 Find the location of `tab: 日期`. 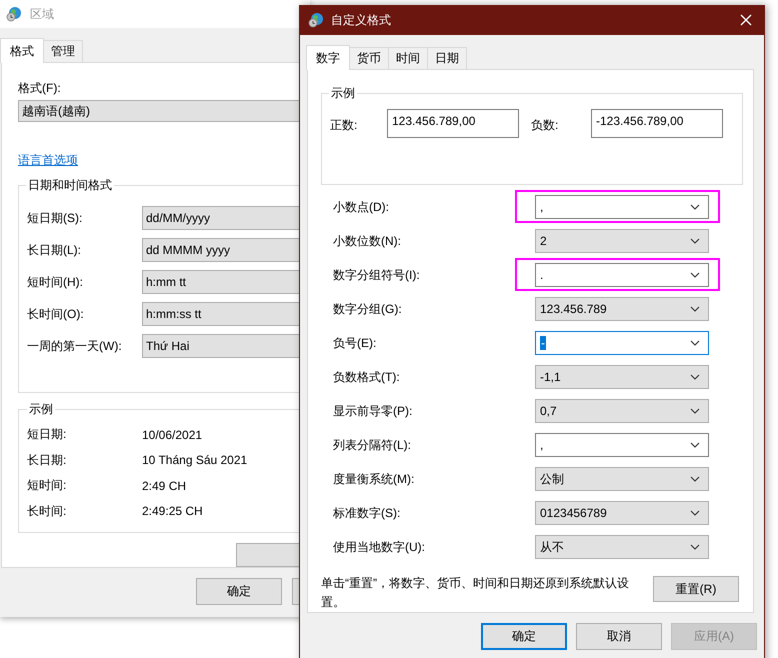

tab: 日期 is located at coordinates (447, 58).